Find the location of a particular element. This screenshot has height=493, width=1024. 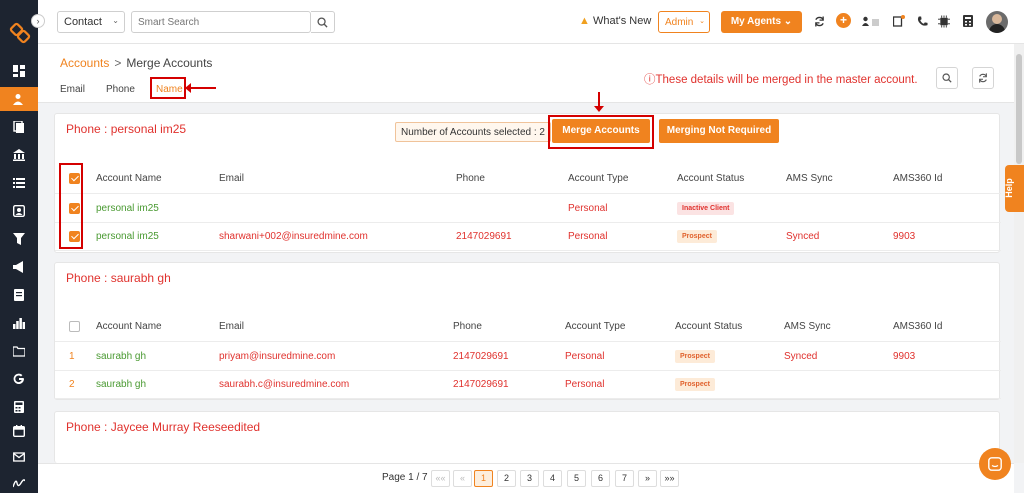

user-presence-icon is located at coordinates (871, 21).